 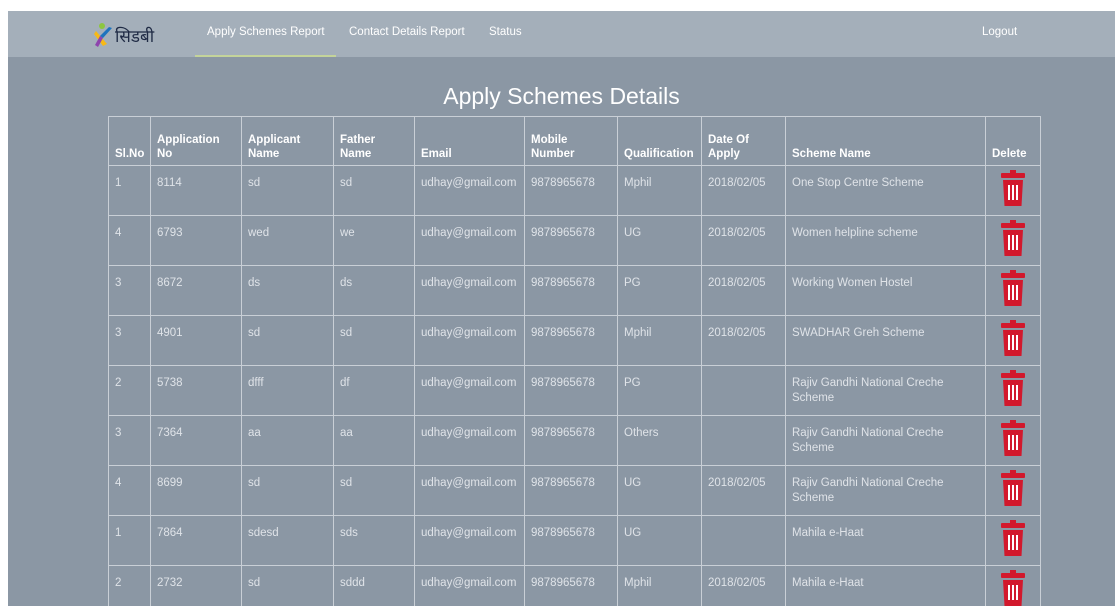 What do you see at coordinates (196, 340) in the screenshot?
I see `cell-application-no: 4901` at bounding box center [196, 340].